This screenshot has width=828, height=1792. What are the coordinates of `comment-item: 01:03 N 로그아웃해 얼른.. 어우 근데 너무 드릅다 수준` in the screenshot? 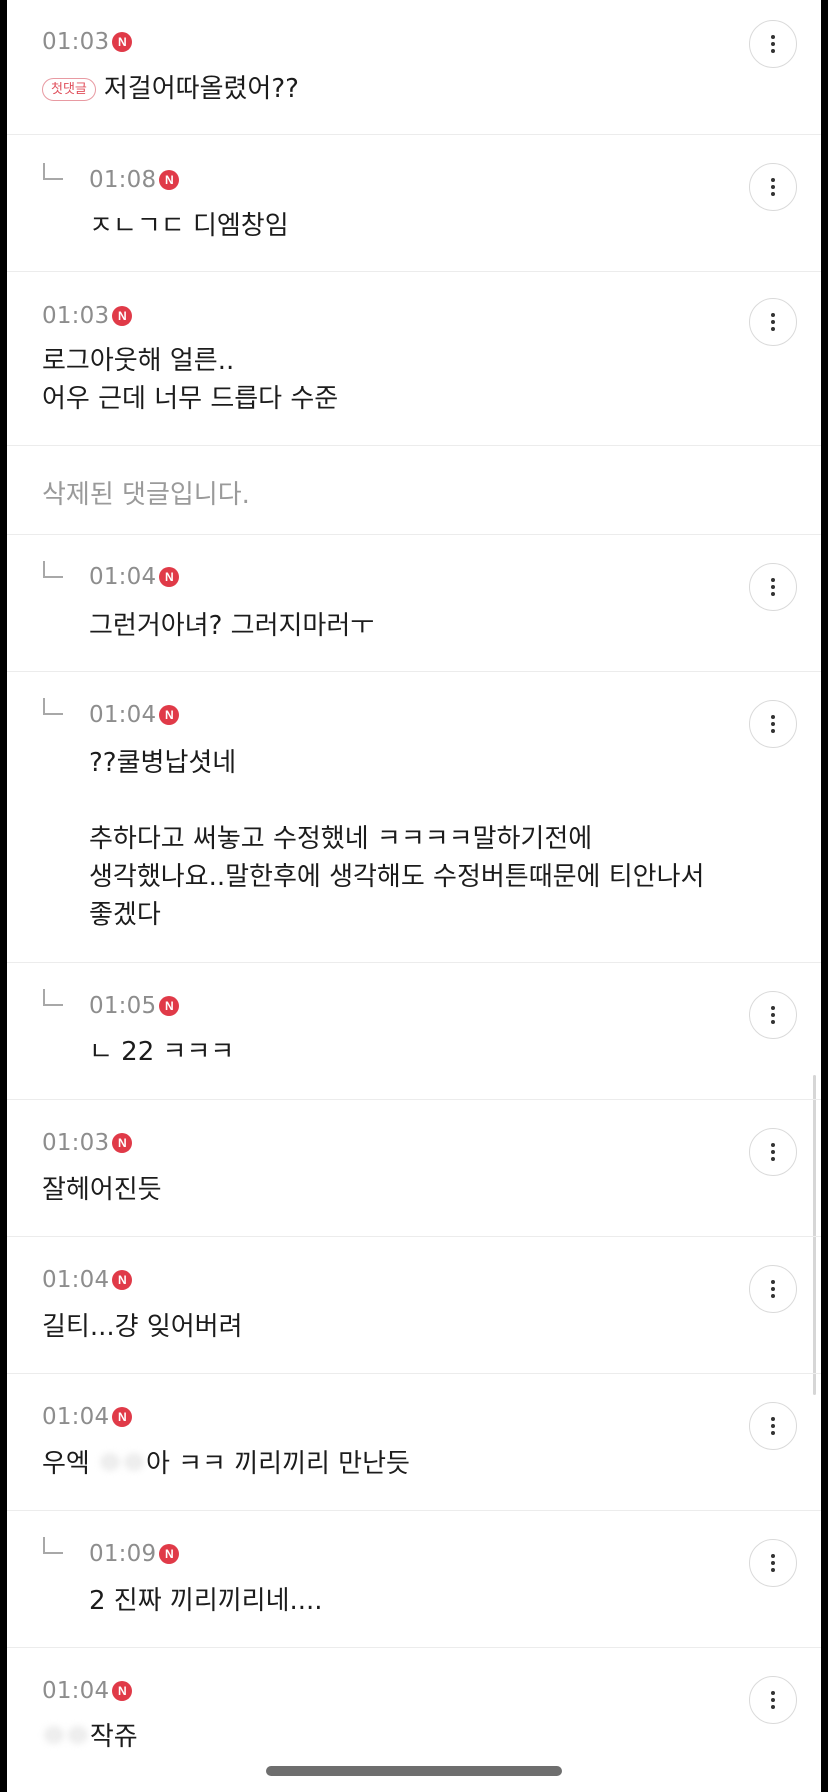 It's located at (414, 359).